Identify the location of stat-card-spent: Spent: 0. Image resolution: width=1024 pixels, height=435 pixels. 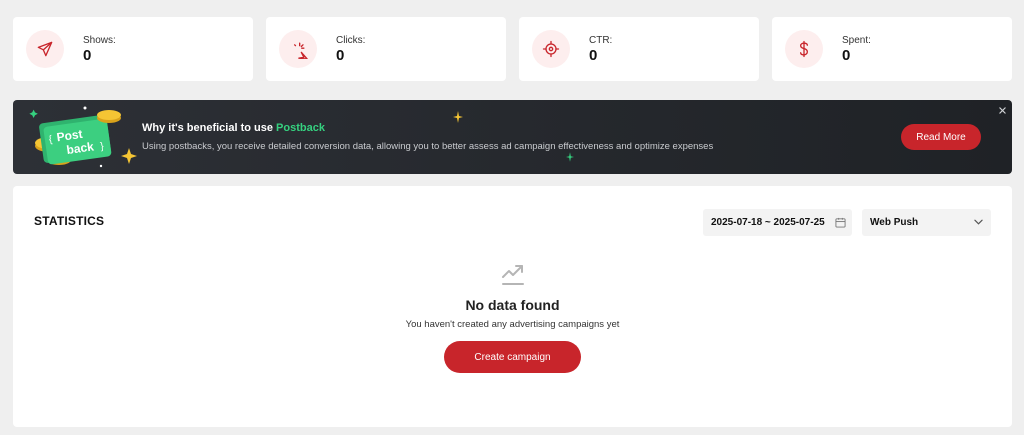
(892, 49).